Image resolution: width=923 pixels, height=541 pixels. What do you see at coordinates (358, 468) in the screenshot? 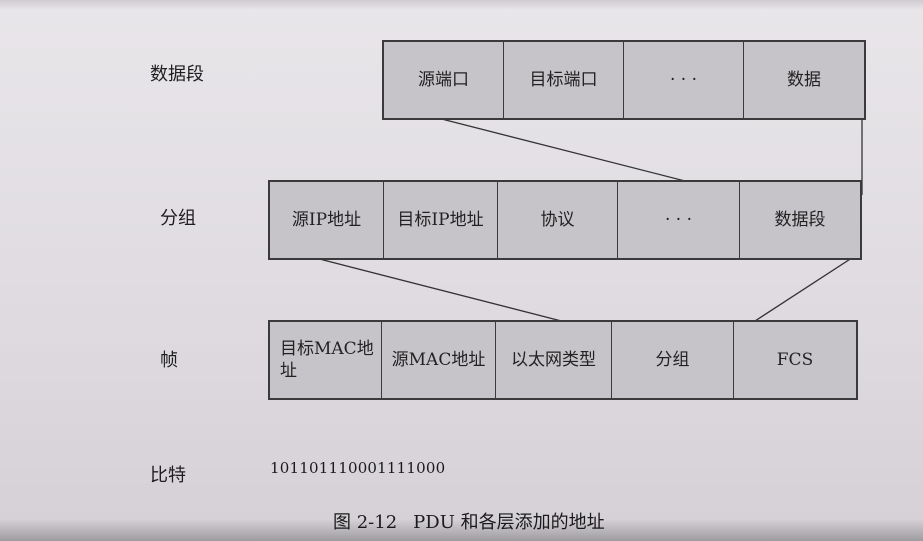
I see `bit-string: 101101110001111000` at bounding box center [358, 468].